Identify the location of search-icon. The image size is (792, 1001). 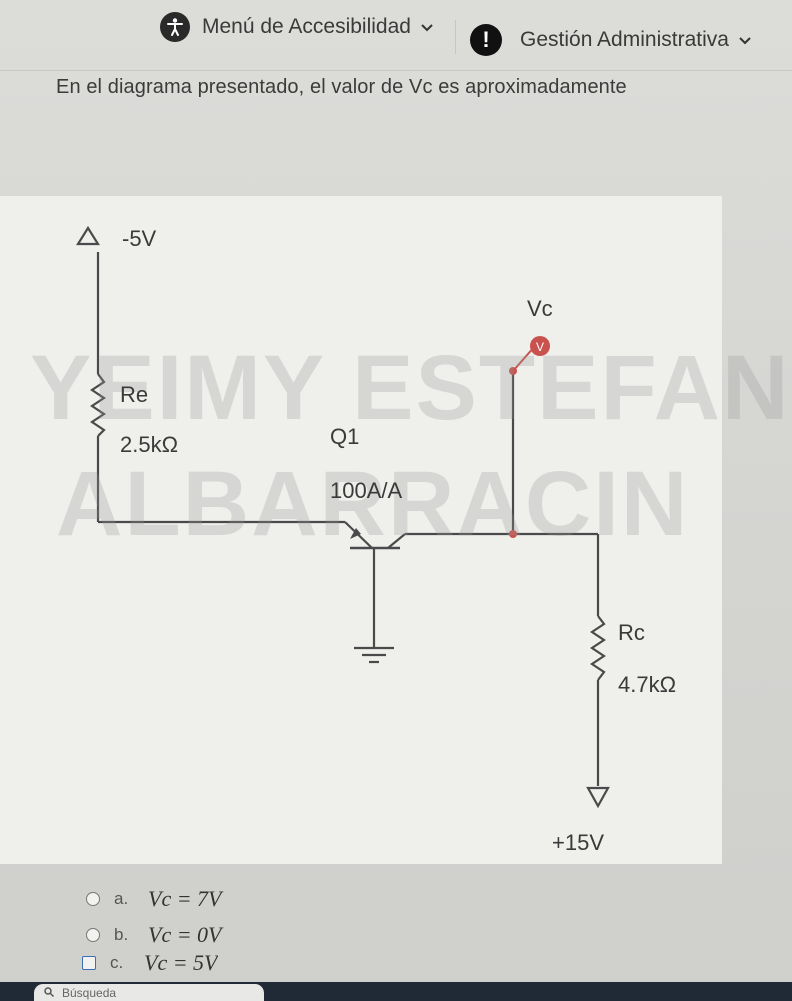
(49, 993).